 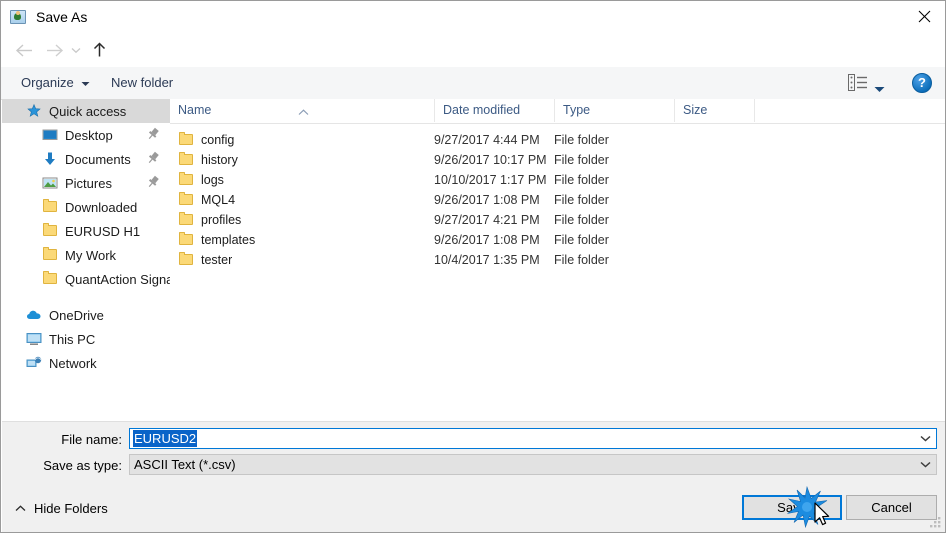 I want to click on file-name-label: tester, so click(x=217, y=260).